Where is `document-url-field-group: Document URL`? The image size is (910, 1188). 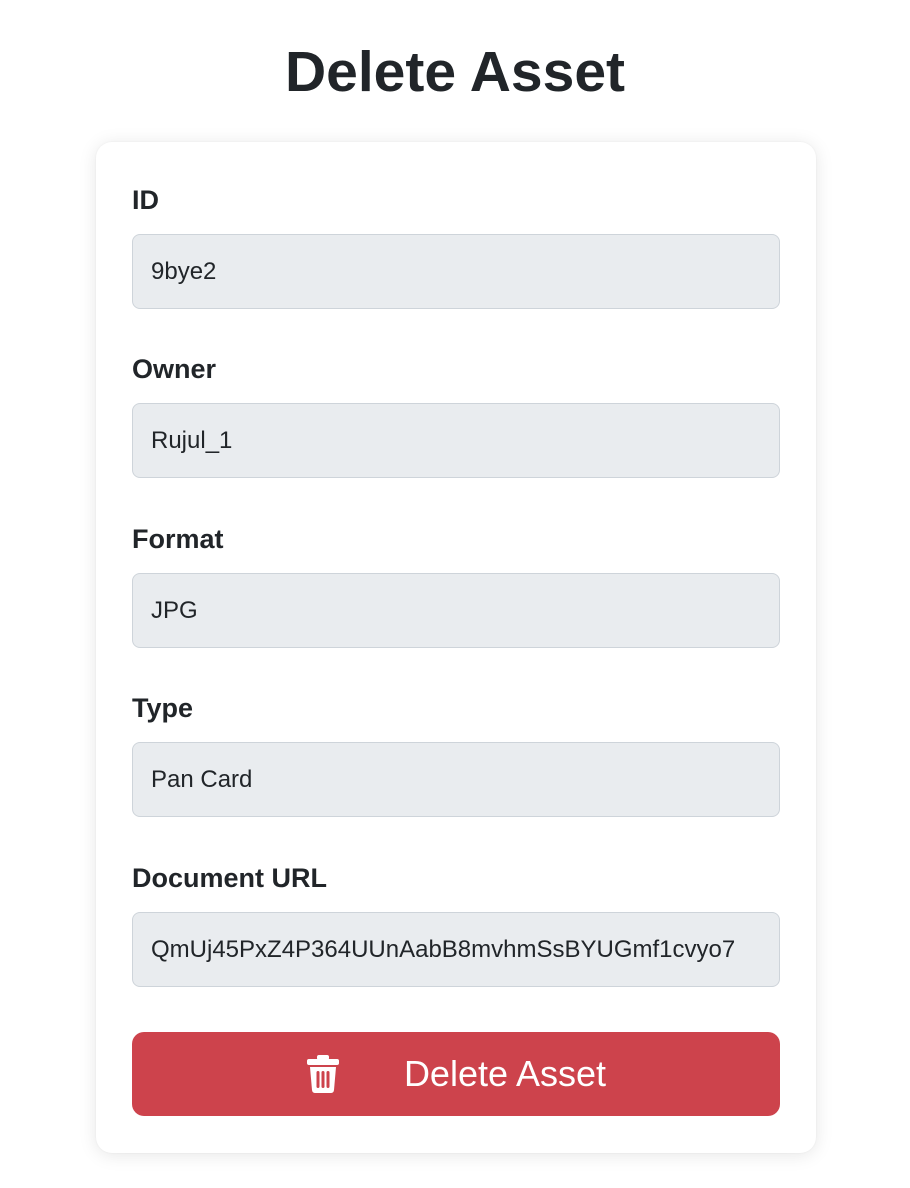
document-url-field-group: Document URL is located at coordinates (456, 924).